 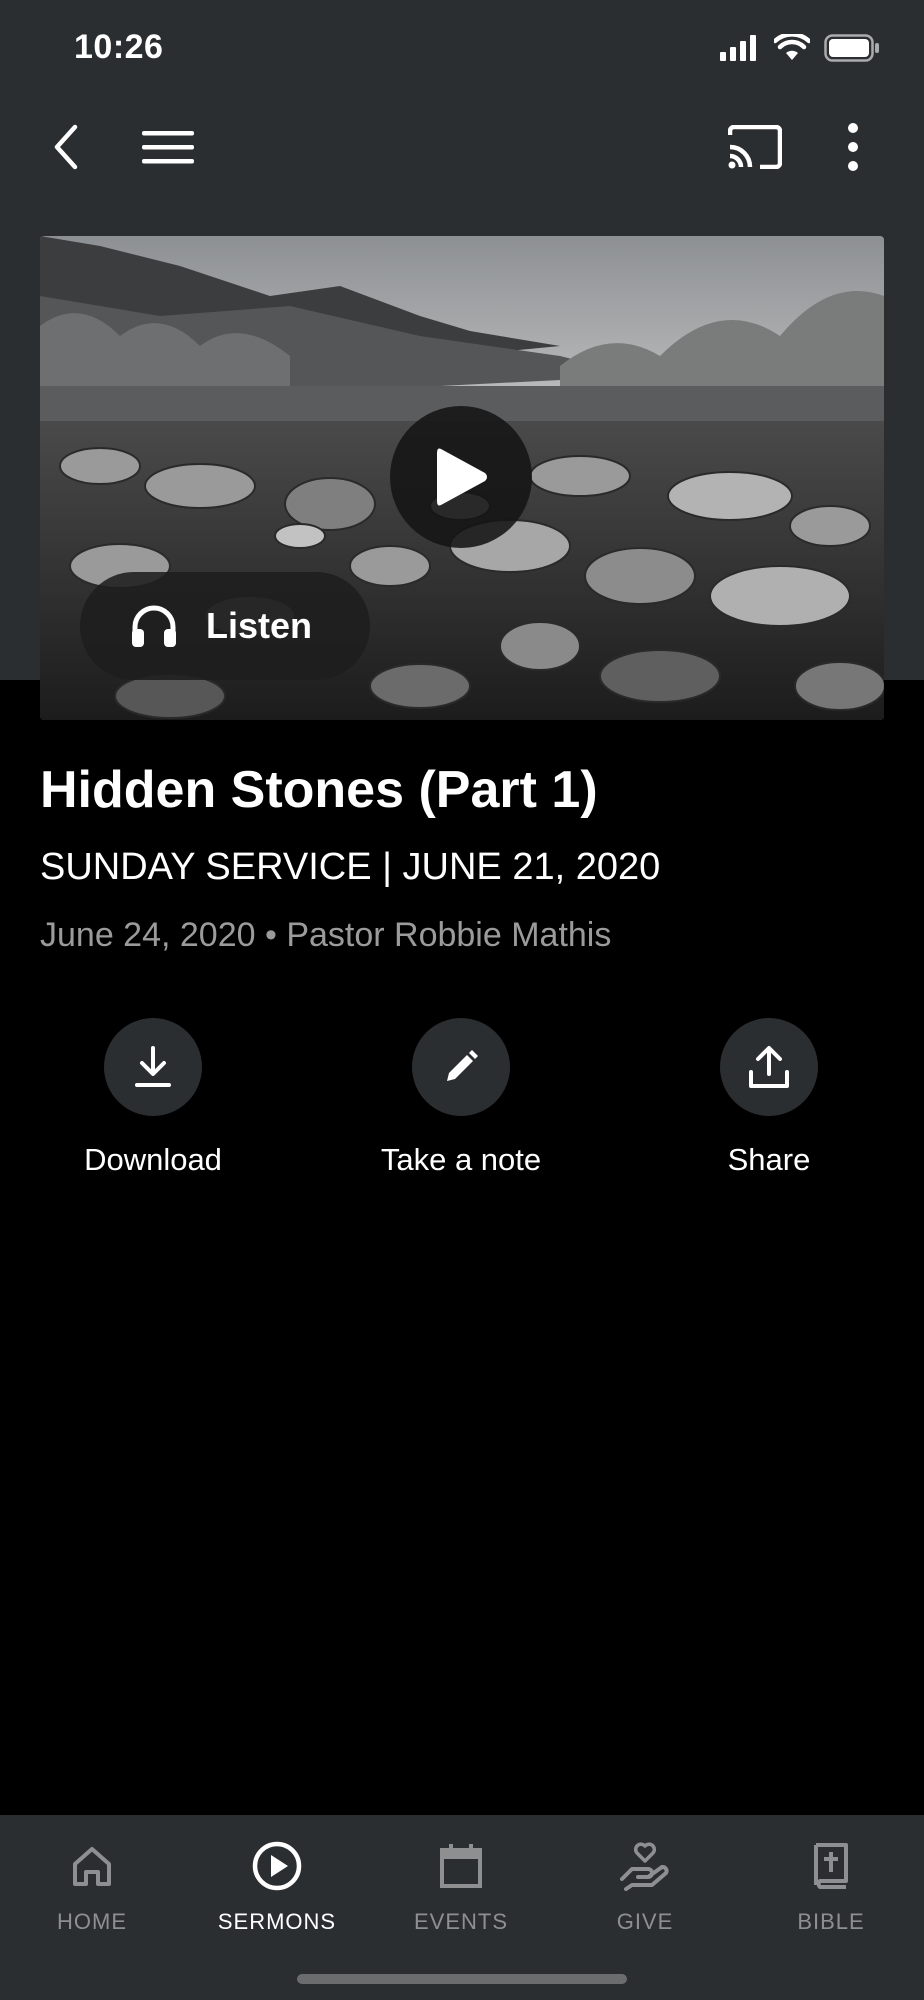 I want to click on nav-give-label: GIVE, so click(x=645, y=1921).